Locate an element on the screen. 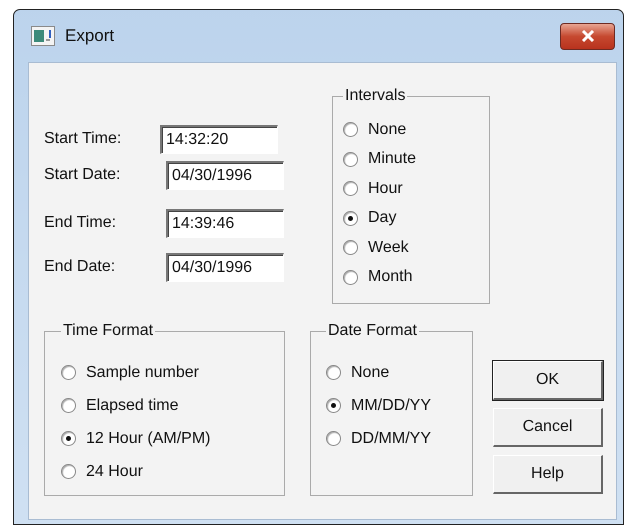 This screenshot has height=531, width=631. option-label: MM/DD/YY is located at coordinates (391, 405).